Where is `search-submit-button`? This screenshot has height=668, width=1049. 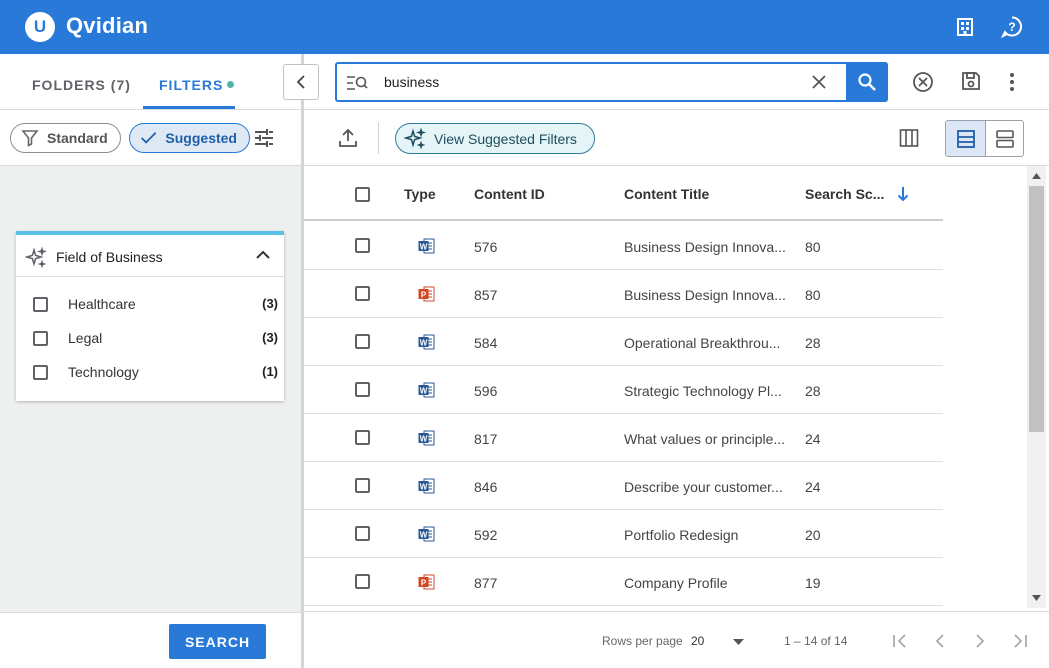
search-submit-button is located at coordinates (867, 82).